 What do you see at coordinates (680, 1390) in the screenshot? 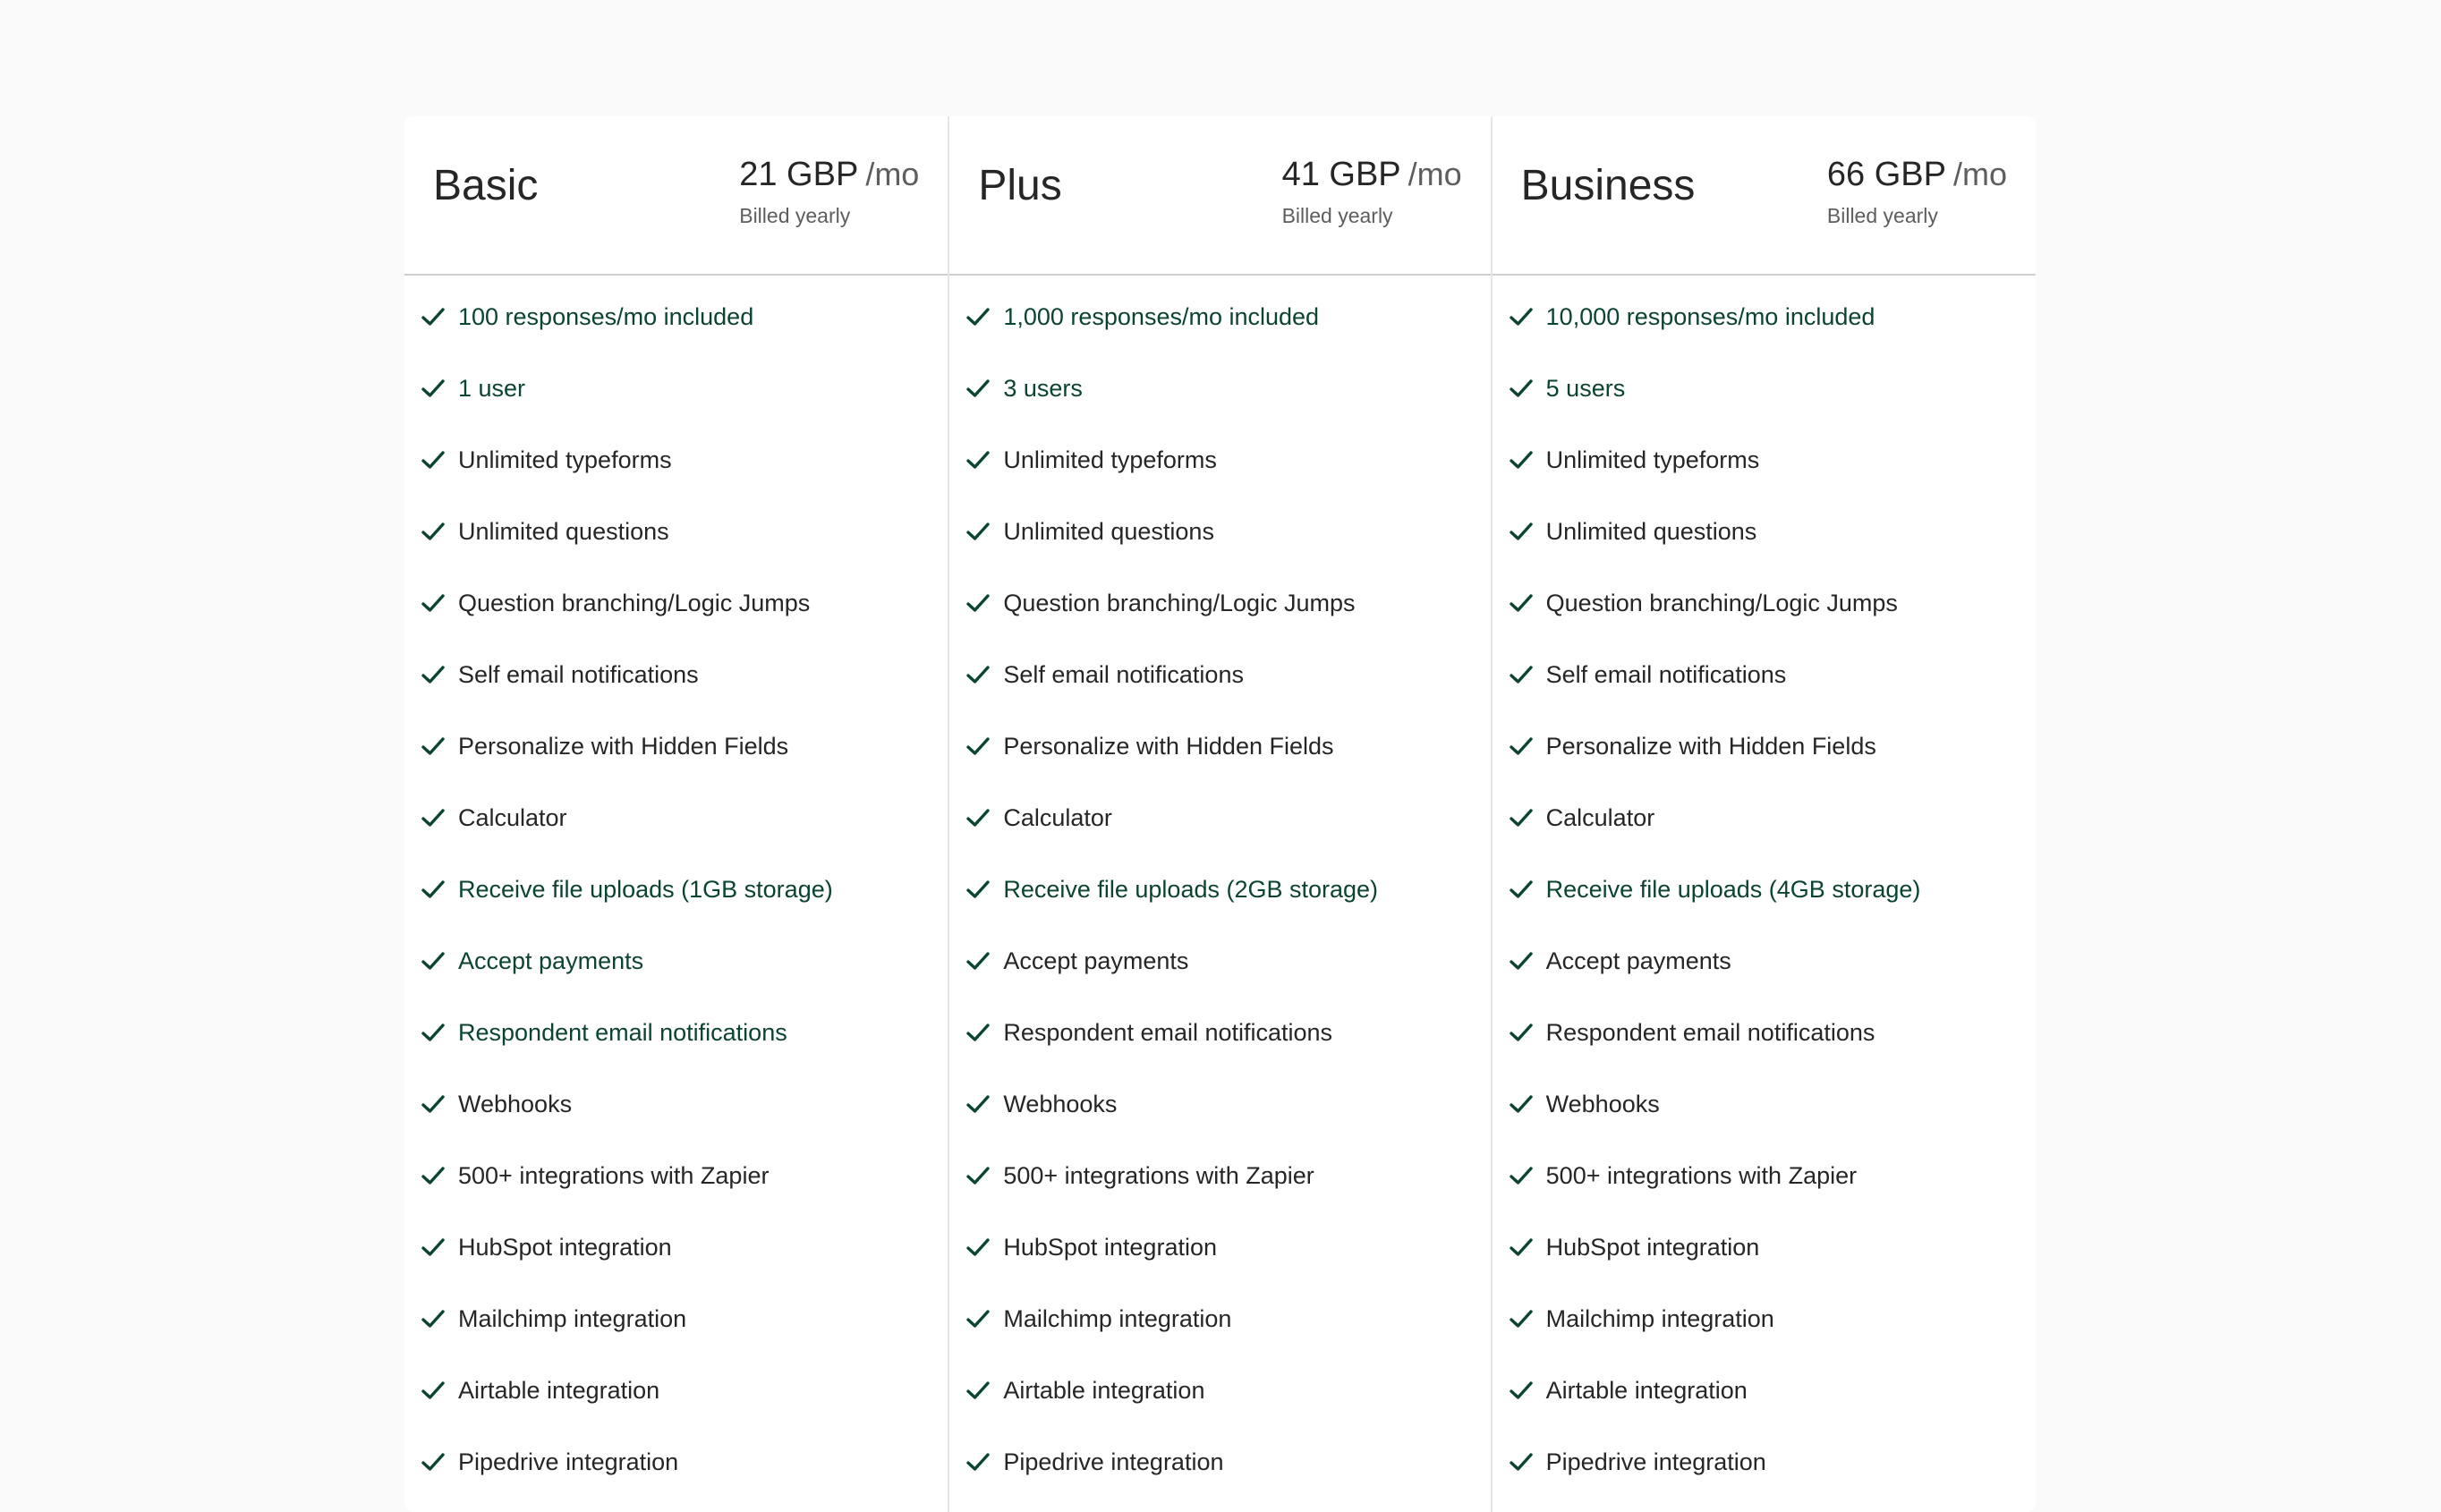
I see `feature-item: Airtable integration` at bounding box center [680, 1390].